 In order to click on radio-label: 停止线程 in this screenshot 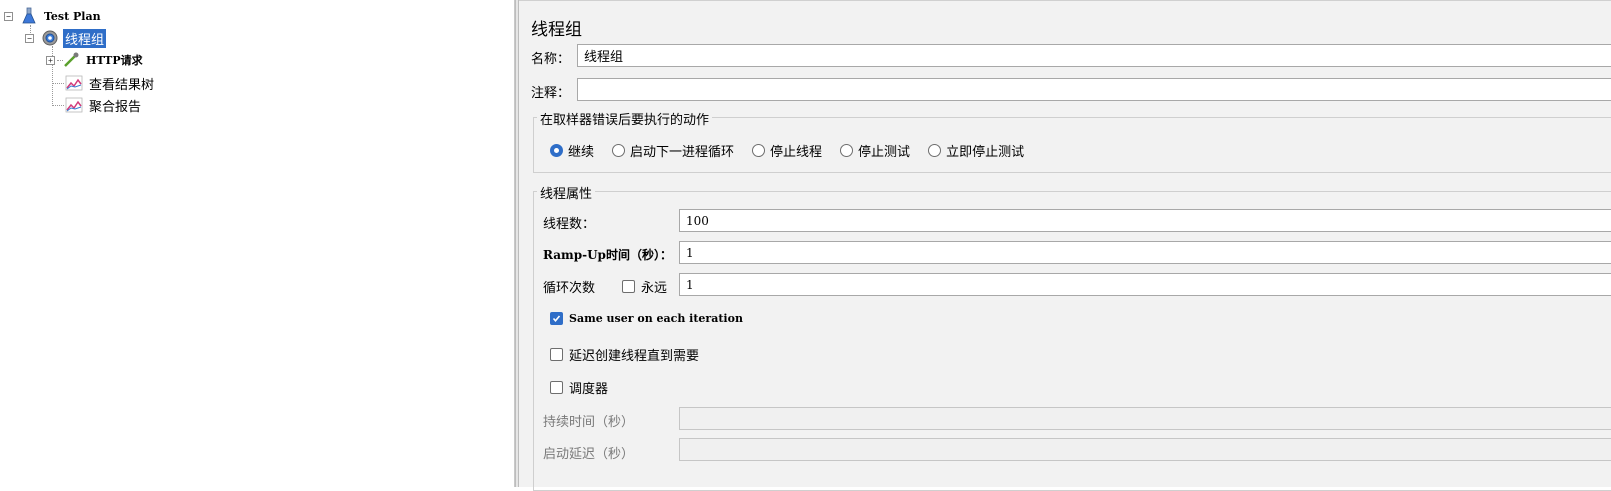, I will do `click(796, 152)`.